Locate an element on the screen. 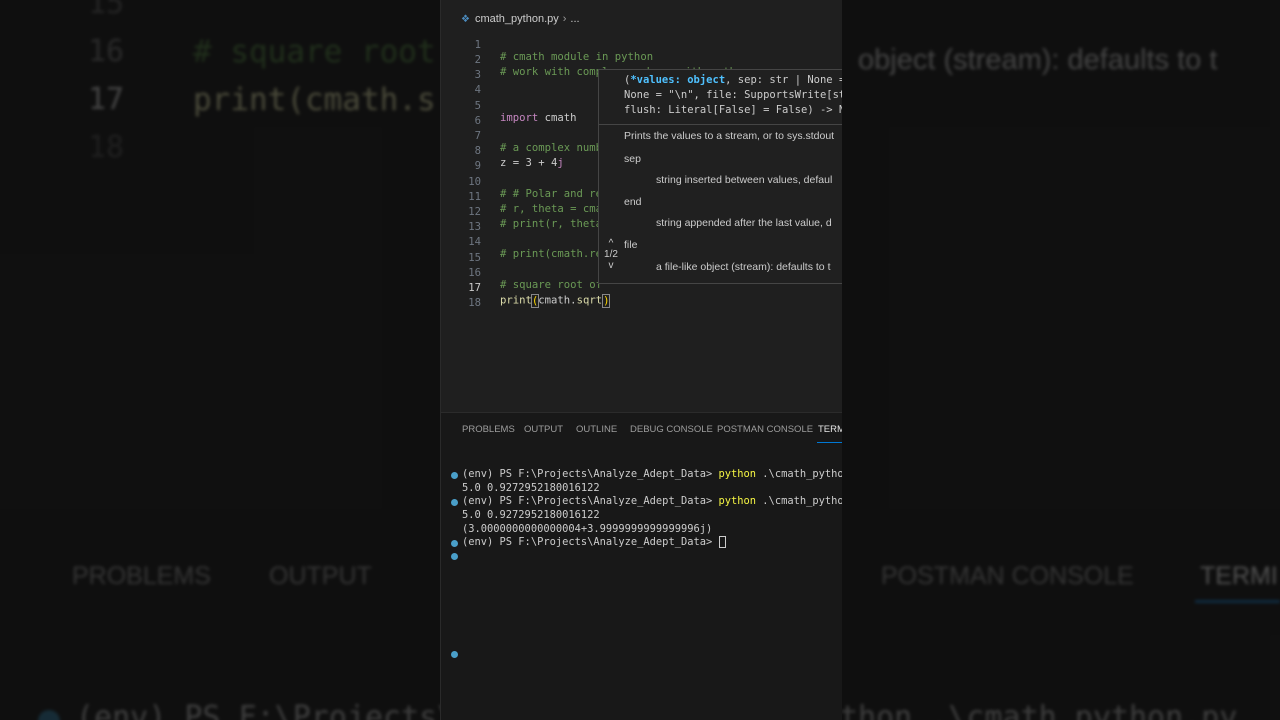  chevron-right-icon: › is located at coordinates (564, 19).